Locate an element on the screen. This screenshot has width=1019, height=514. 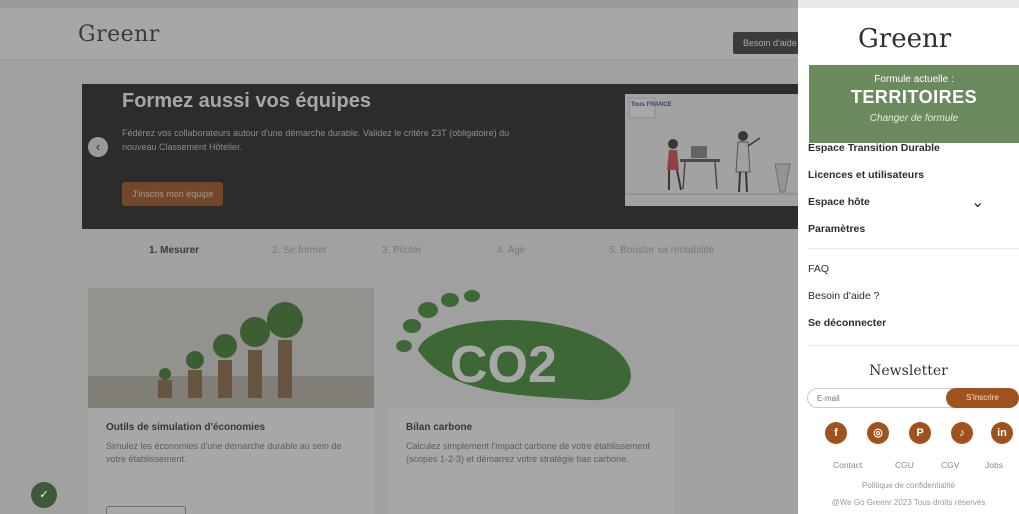
panel-logo: Greenr is located at coordinates (904, 39).